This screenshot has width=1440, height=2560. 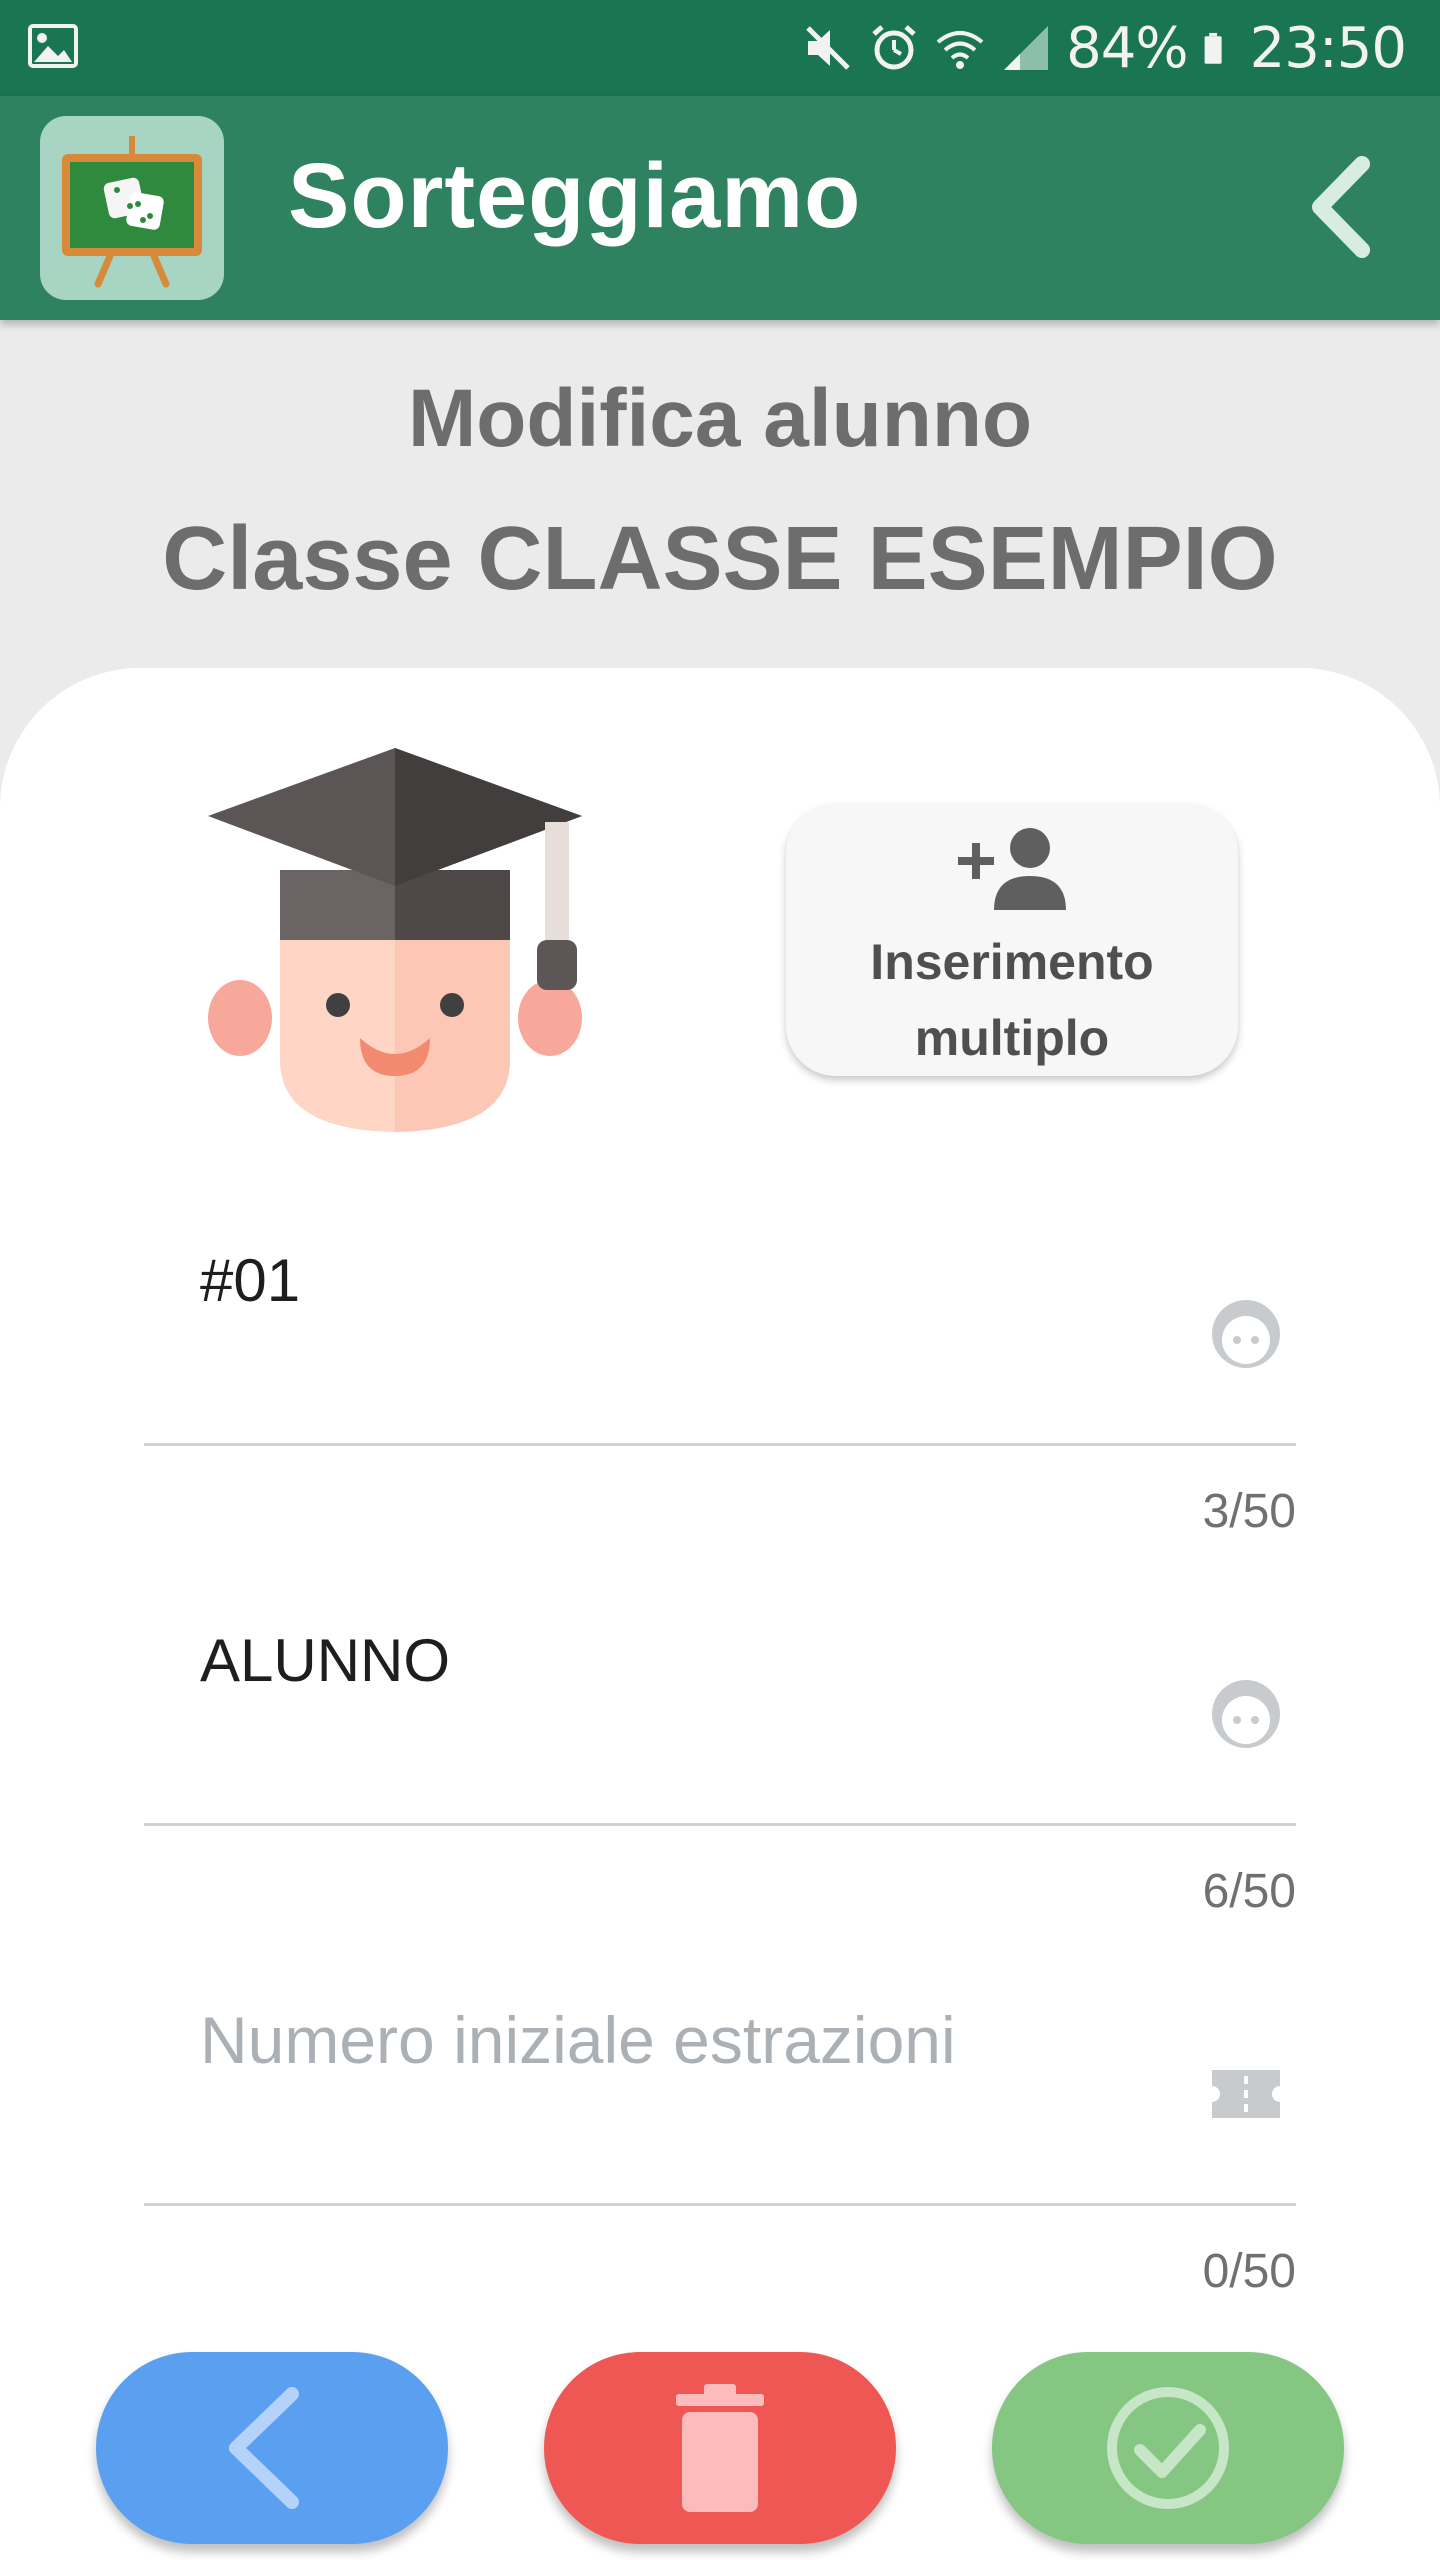 I want to click on app-title: Sorteggiamo, so click(x=575, y=196).